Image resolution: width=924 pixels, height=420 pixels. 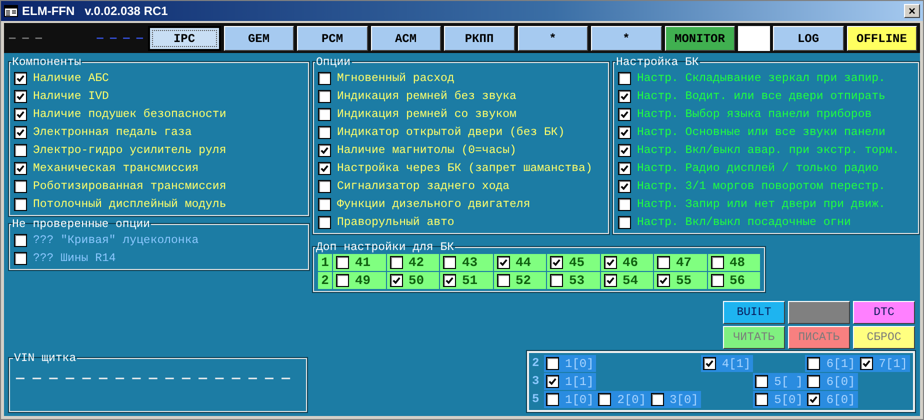 I want to click on tab: ACM, so click(x=405, y=38).